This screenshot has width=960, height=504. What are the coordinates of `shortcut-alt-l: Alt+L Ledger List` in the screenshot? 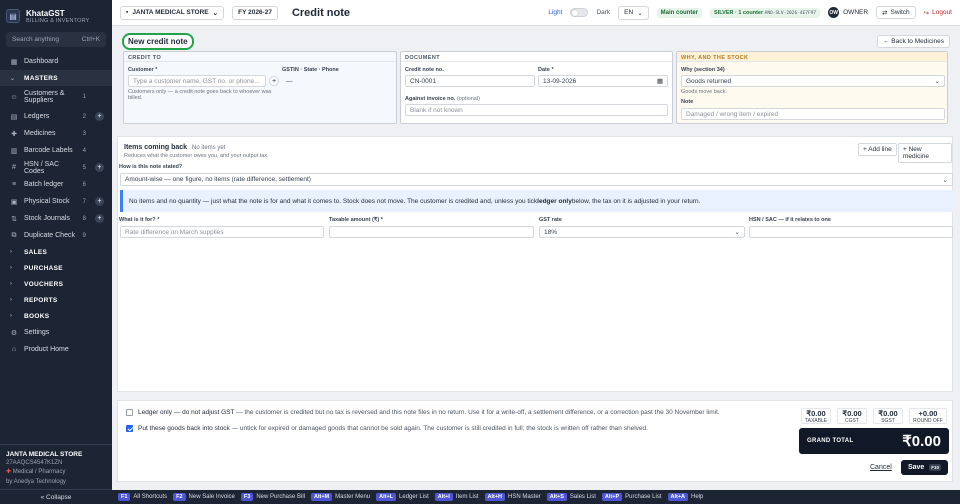 It's located at (402, 497).